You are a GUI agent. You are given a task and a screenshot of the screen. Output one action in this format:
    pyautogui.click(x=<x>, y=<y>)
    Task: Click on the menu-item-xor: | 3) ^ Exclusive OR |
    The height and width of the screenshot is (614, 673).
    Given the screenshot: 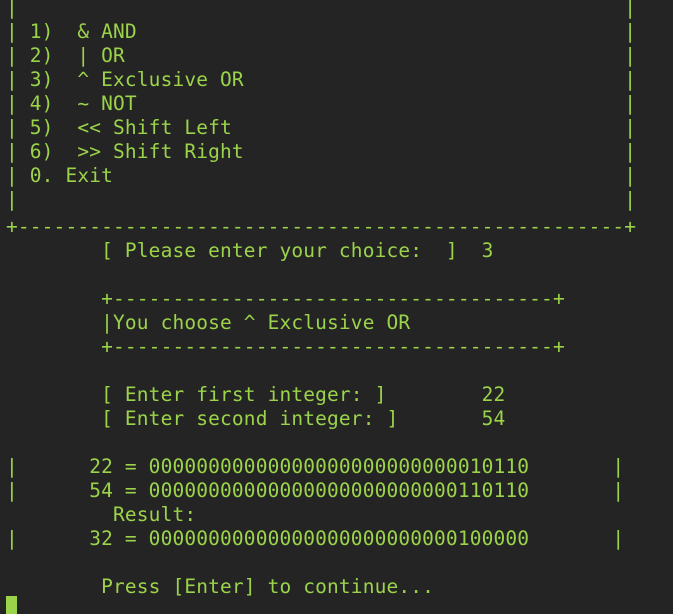 What is the action you would take?
    pyautogui.click(x=321, y=79)
    